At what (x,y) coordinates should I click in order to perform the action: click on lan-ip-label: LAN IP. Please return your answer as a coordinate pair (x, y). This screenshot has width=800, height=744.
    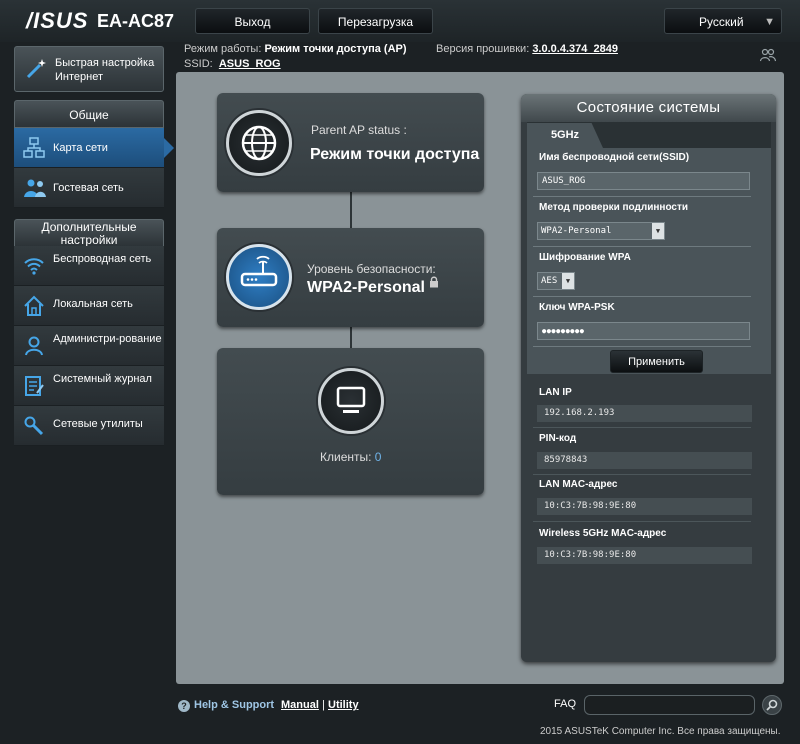
    Looking at the image, I should click on (555, 392).